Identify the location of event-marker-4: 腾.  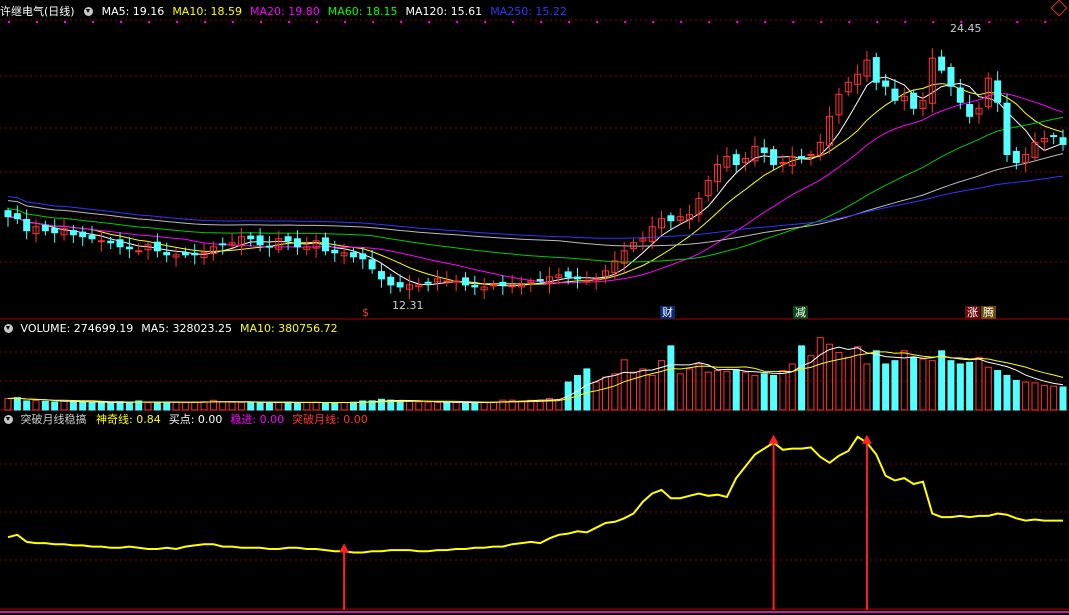
(988, 312).